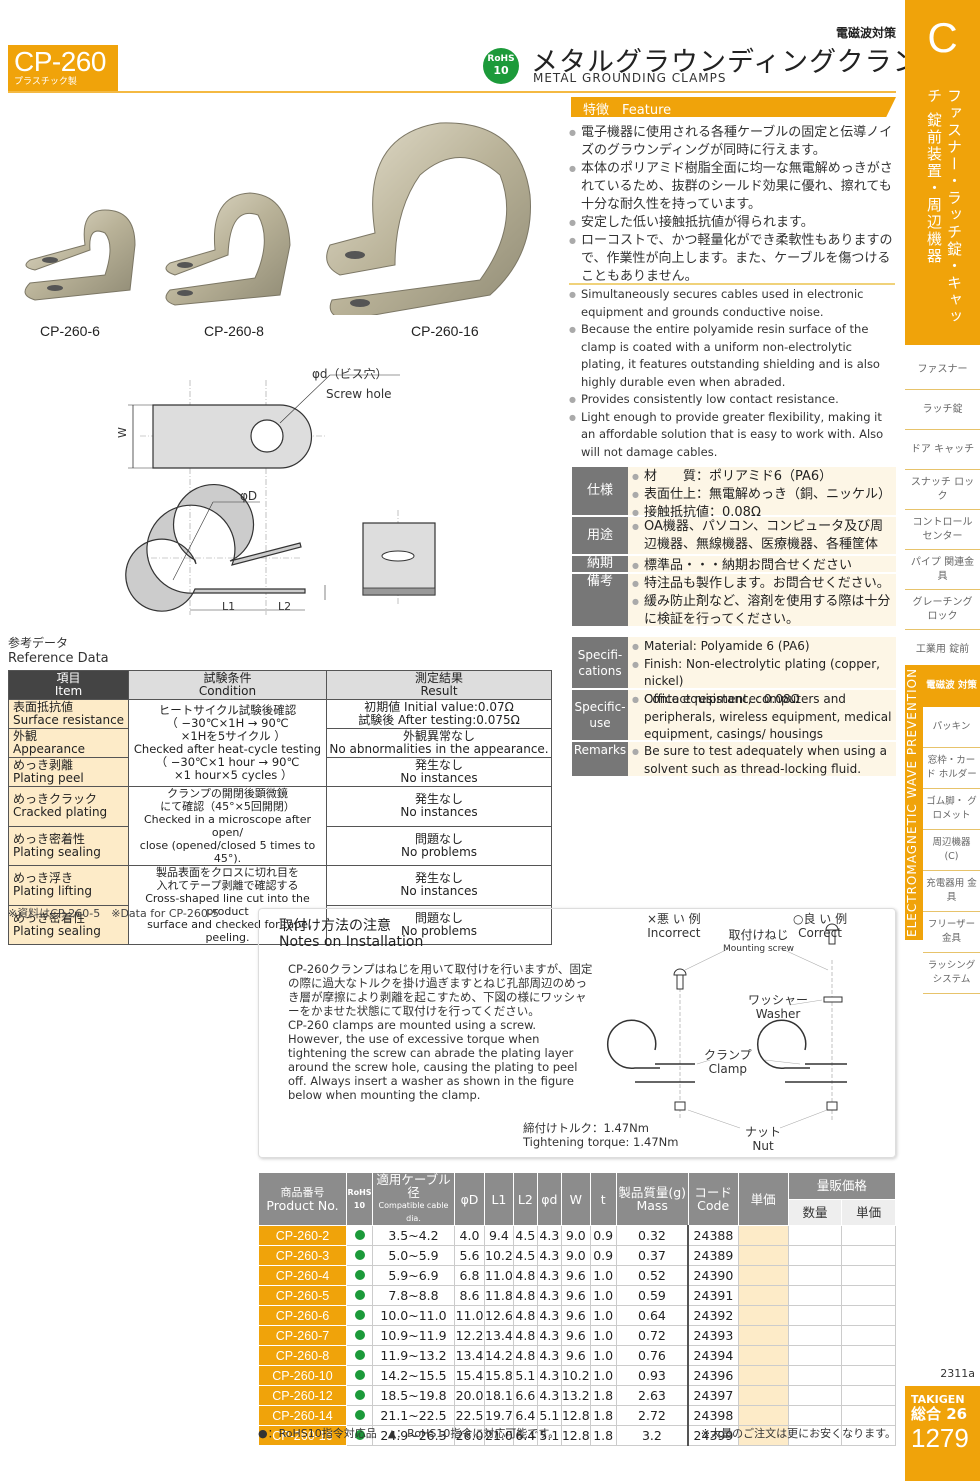 The image size is (980, 1481). Describe the element at coordinates (734, 536) in the screenshot. I see `spec-row: 用途 OA機器、パソコン、コンピュータ及び周辺機器、無線機器、医療機器、各種筐体` at that location.